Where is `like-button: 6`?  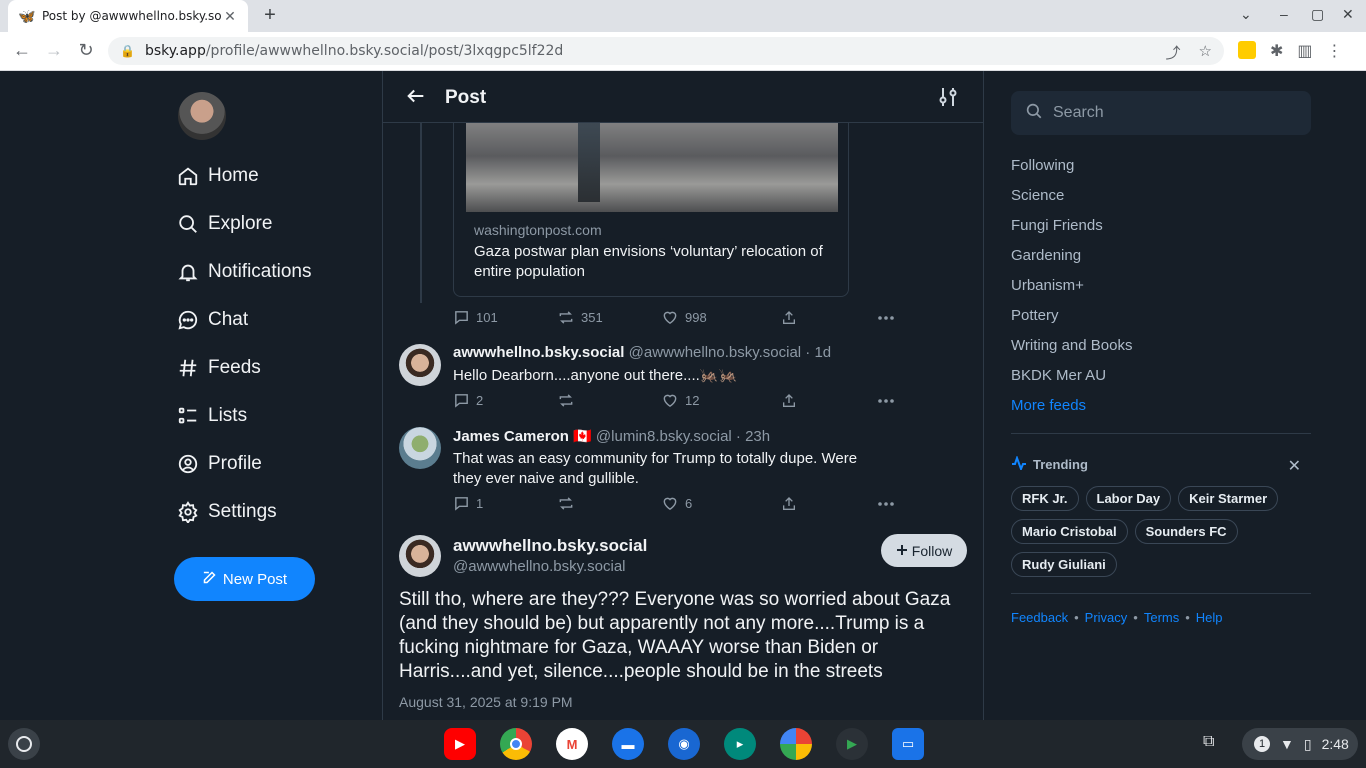 like-button: 6 is located at coordinates (721, 503).